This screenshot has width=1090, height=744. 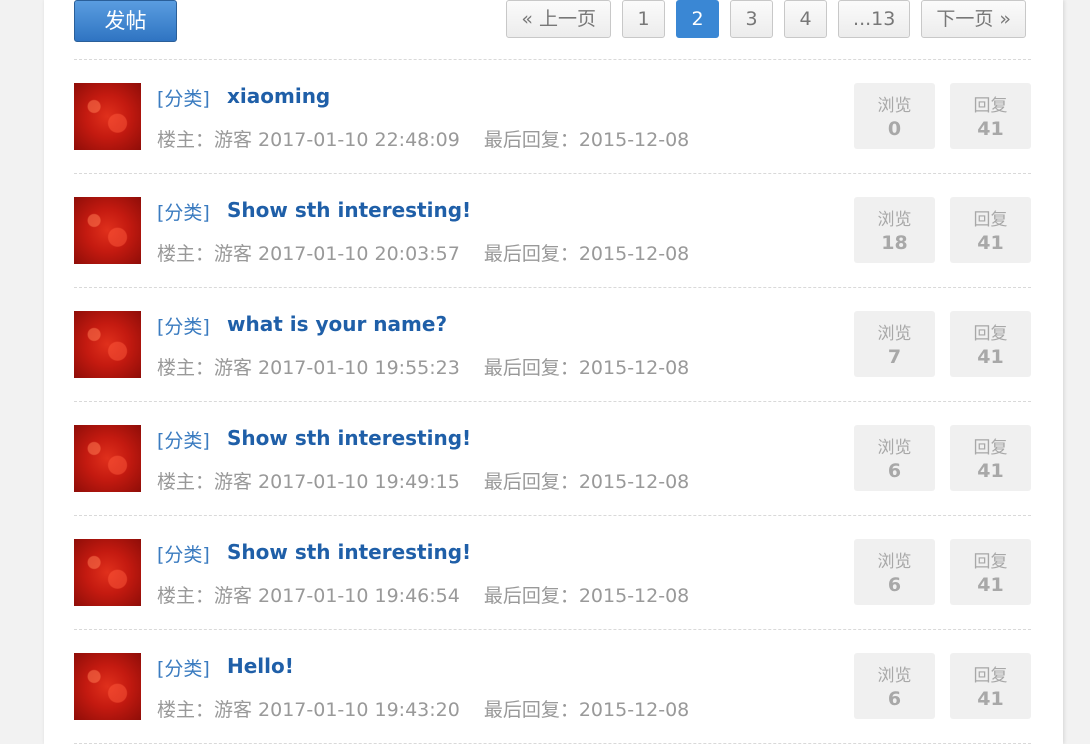 What do you see at coordinates (874, 19) in the screenshot?
I see `last-page-button: ...13` at bounding box center [874, 19].